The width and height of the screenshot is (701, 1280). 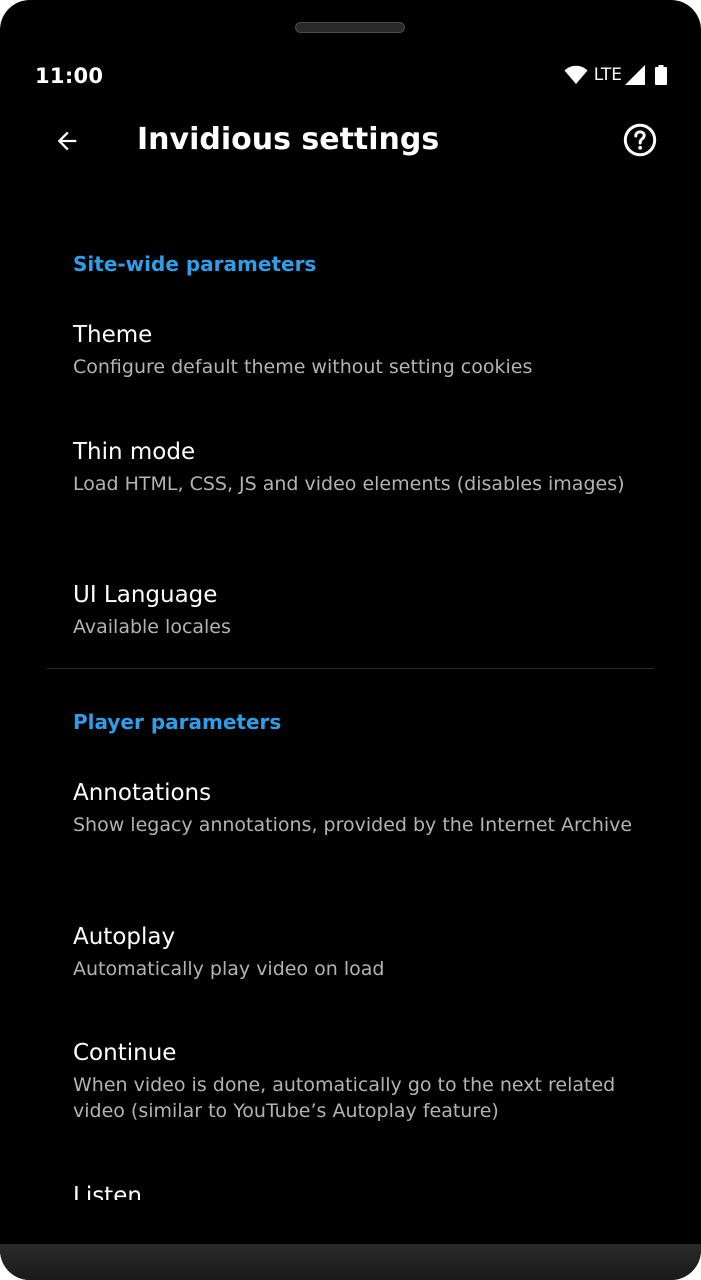 What do you see at coordinates (134, 452) in the screenshot?
I see `pref-title: Thin mode` at bounding box center [134, 452].